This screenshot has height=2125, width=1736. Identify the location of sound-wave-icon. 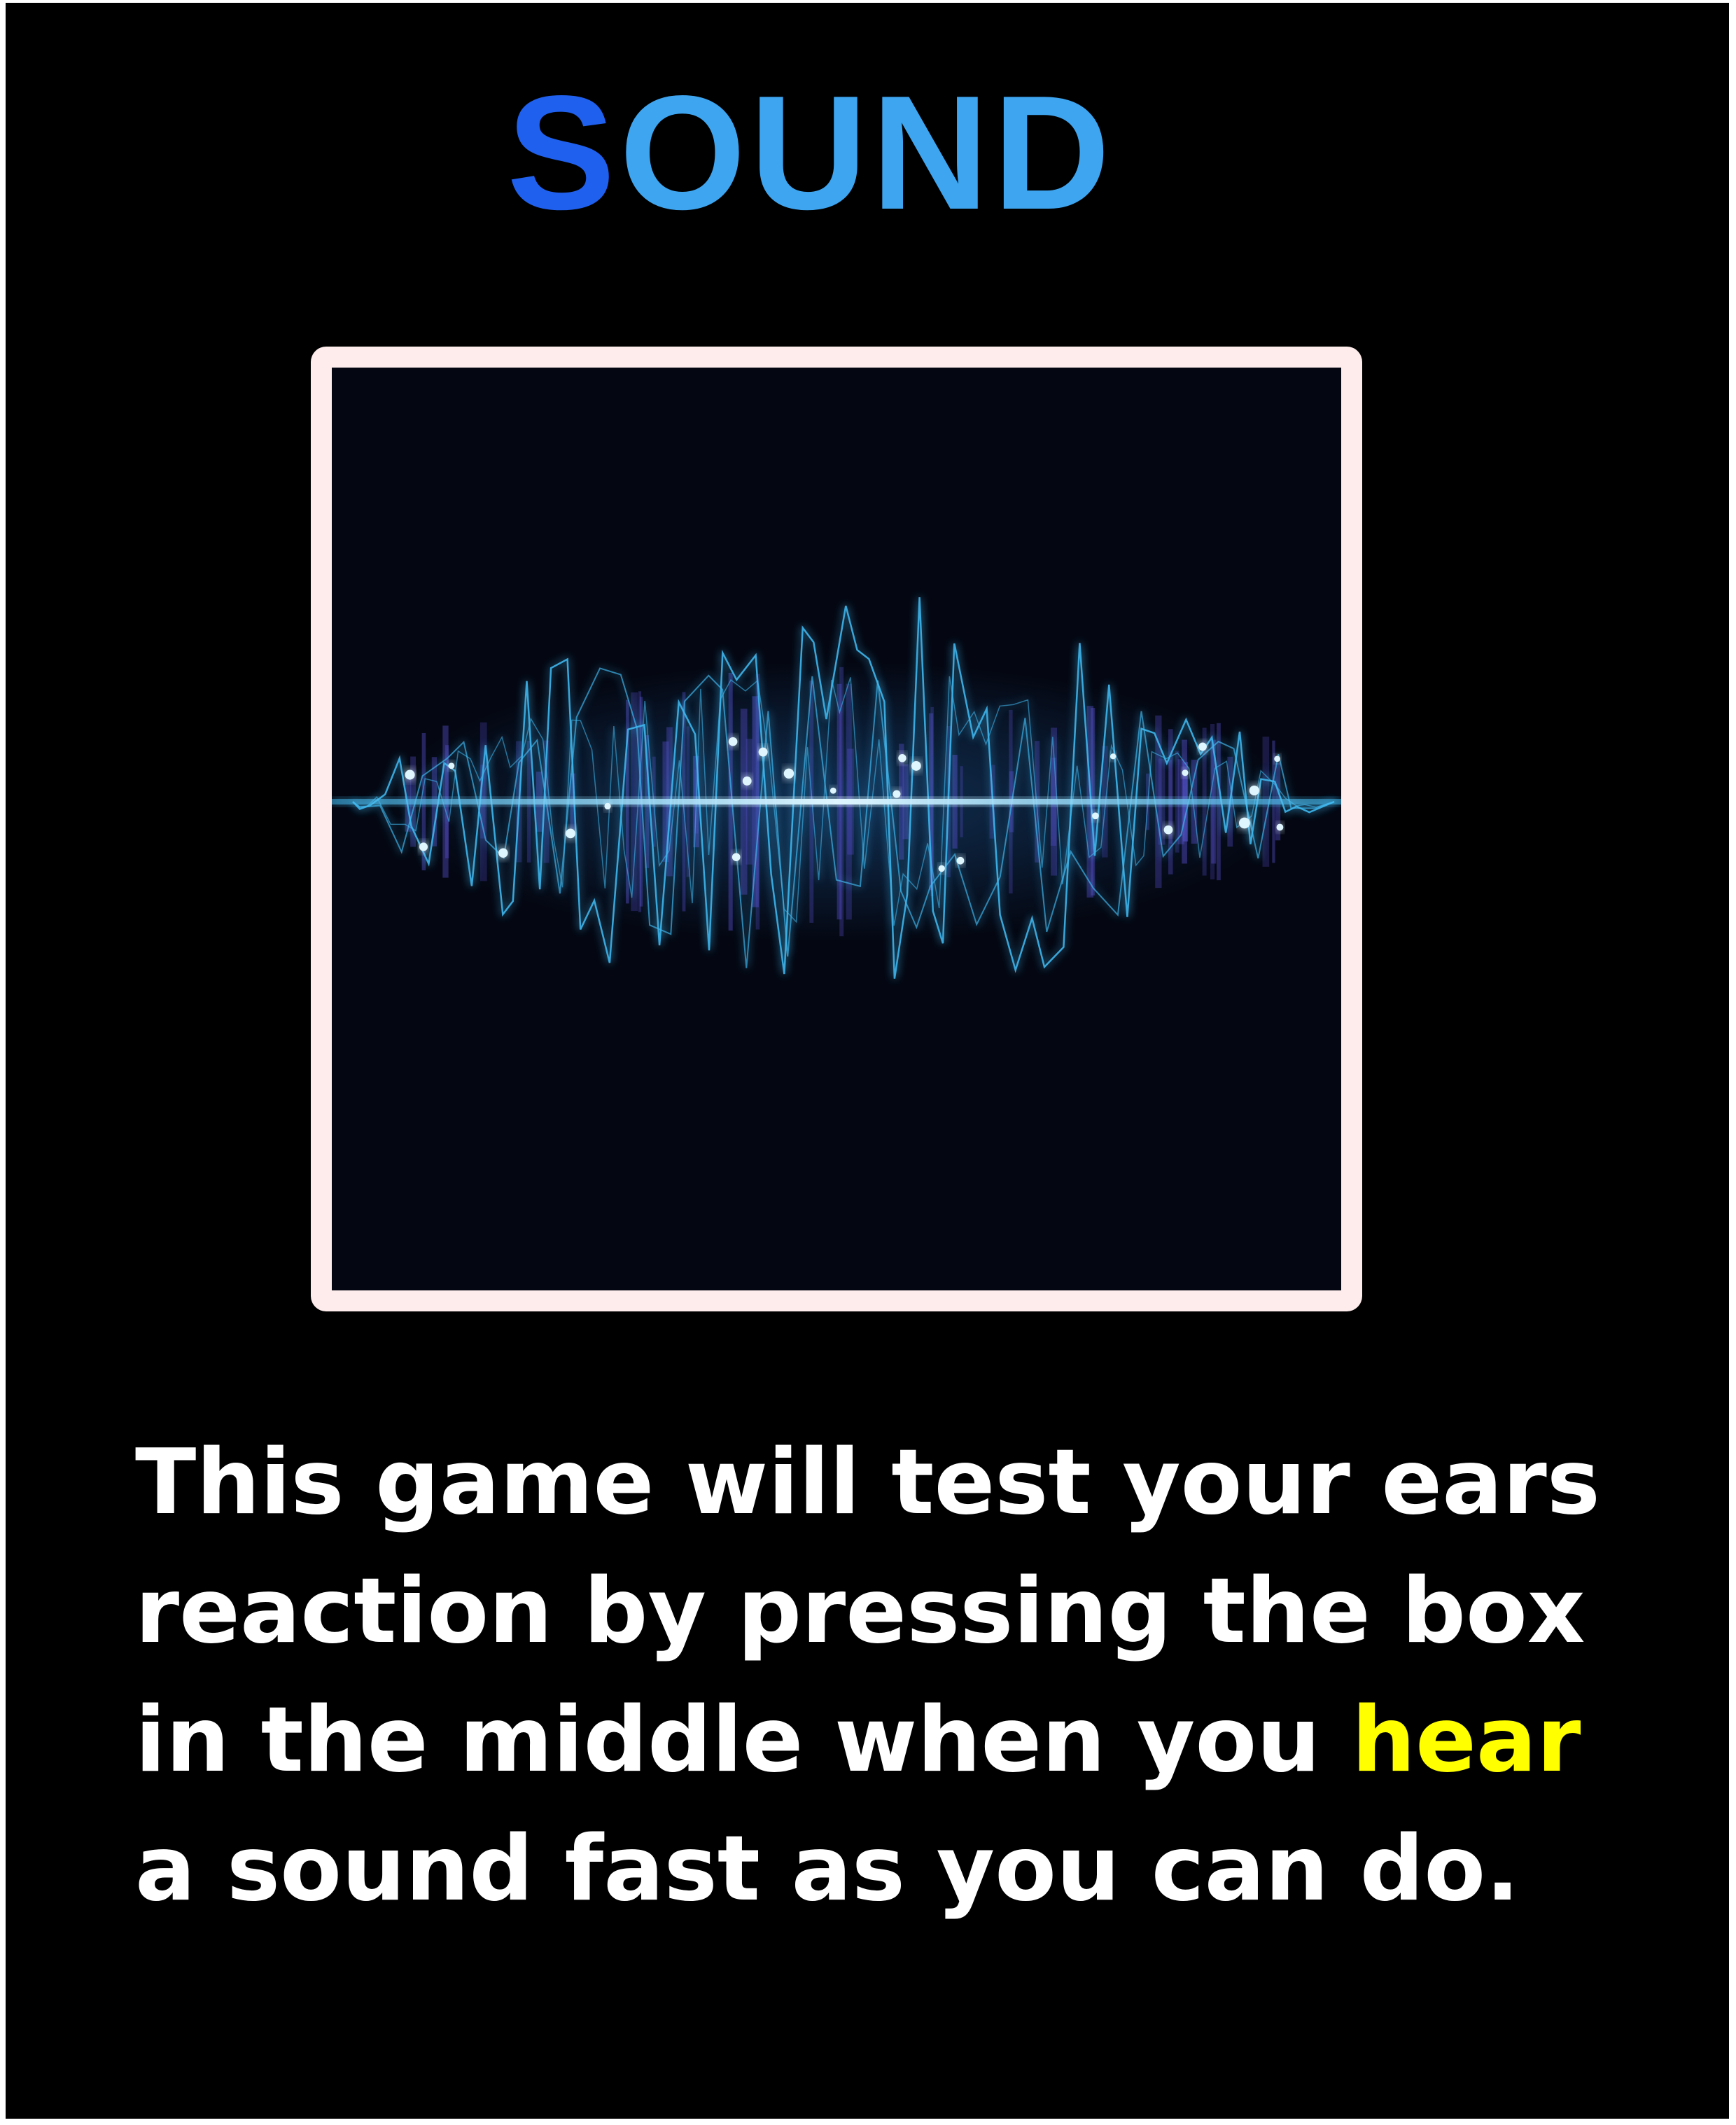
(836, 788).